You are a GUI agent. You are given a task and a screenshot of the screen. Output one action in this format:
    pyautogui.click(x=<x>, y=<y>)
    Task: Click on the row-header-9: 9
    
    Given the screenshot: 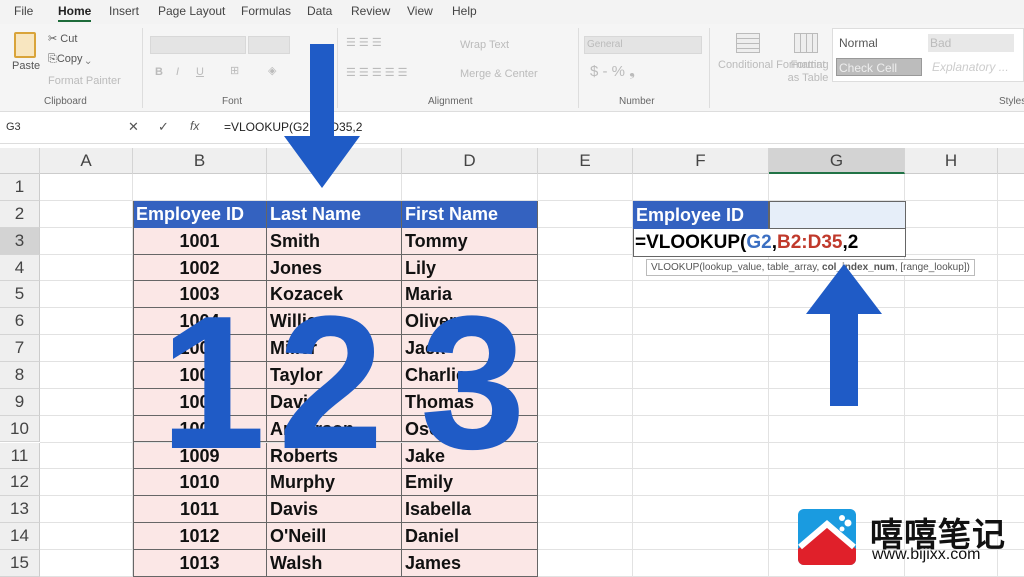 What is the action you would take?
    pyautogui.click(x=20, y=402)
    